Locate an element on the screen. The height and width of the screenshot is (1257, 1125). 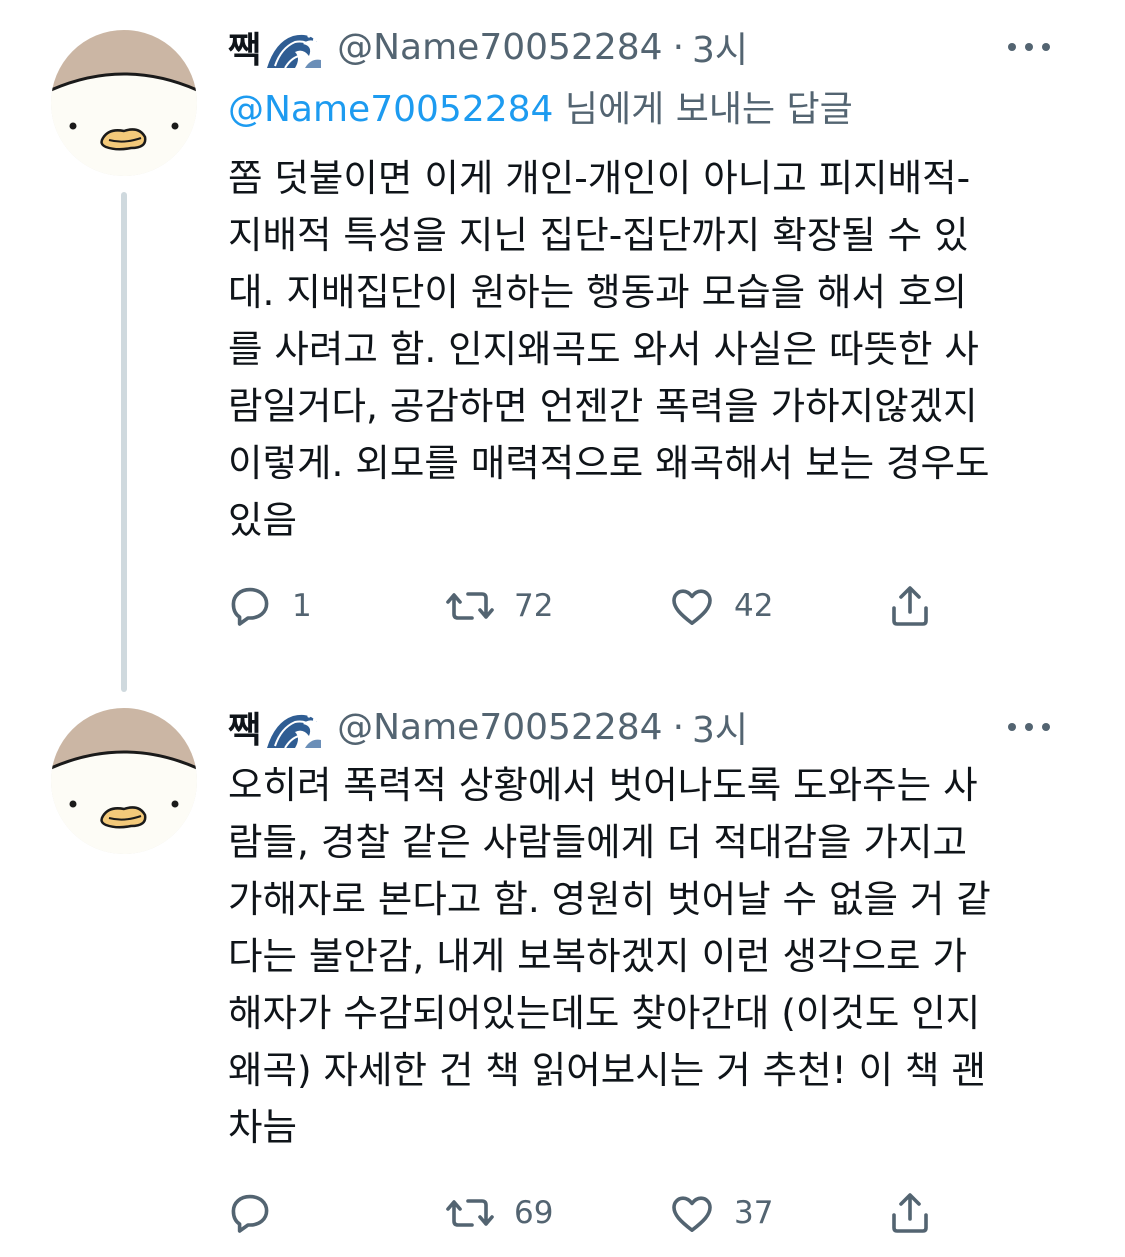
tweet-text-line: 다는 불안감, 내게 보복하겠지 이런 생각으로 가 is located at coordinates (597, 956).